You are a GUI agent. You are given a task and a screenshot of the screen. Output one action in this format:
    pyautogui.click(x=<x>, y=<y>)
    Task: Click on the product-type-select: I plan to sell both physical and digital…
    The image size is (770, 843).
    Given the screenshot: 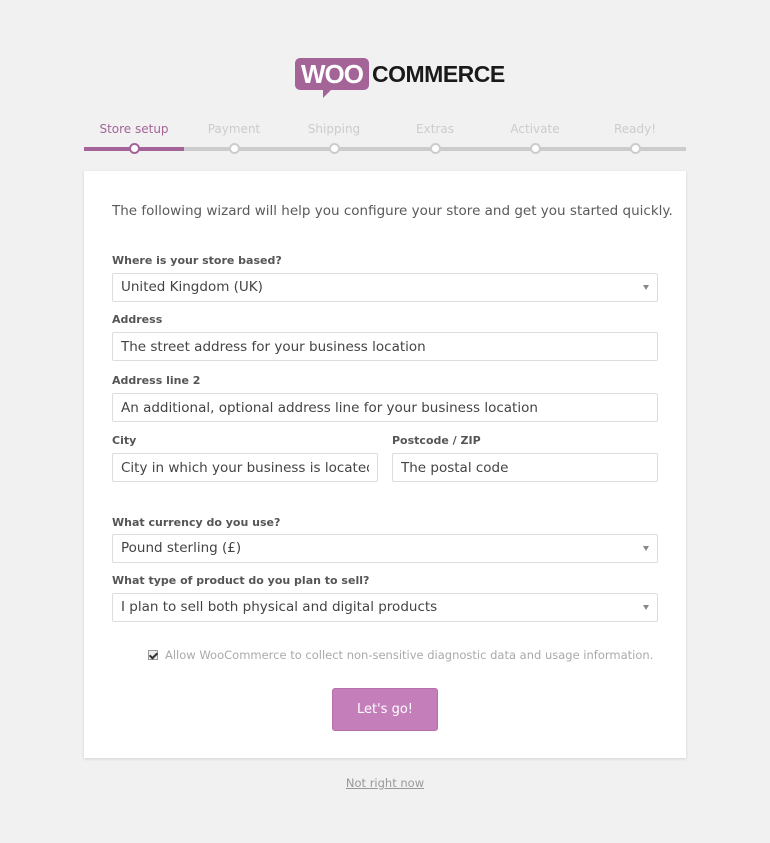 What is the action you would take?
    pyautogui.click(x=385, y=607)
    